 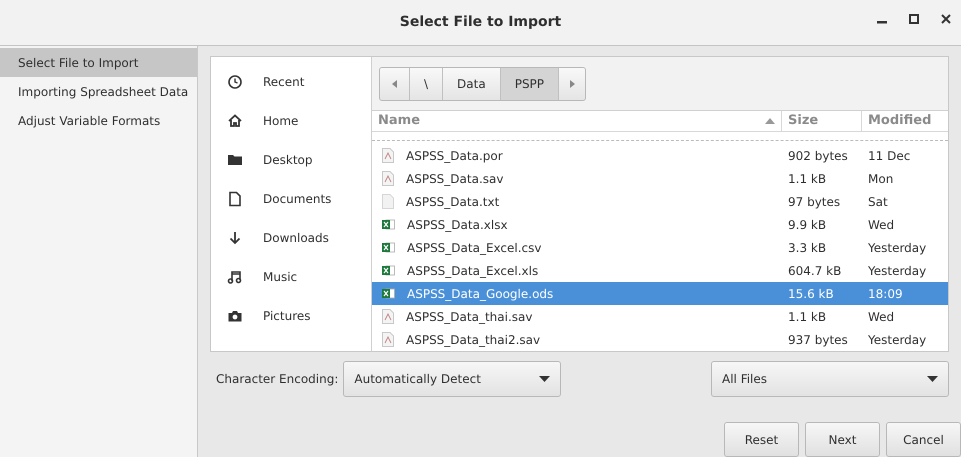 I want to click on place-item: Documents, so click(x=297, y=199).